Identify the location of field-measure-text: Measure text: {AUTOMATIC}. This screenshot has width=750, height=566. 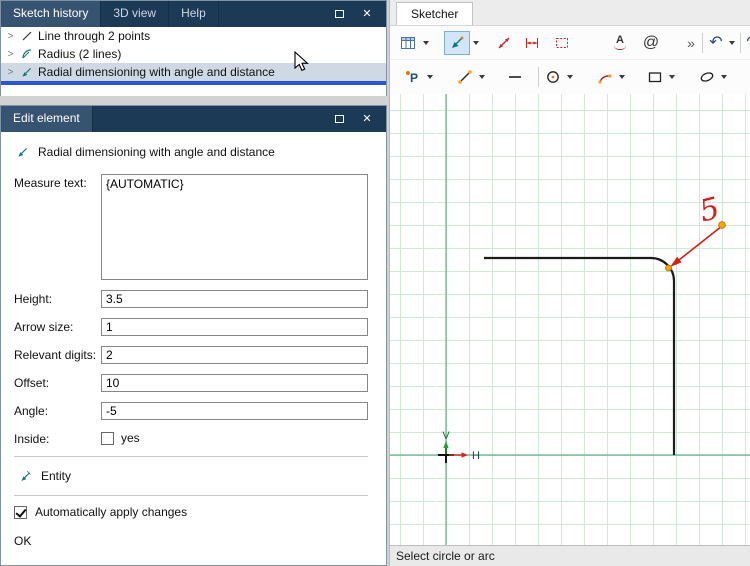
(191, 227).